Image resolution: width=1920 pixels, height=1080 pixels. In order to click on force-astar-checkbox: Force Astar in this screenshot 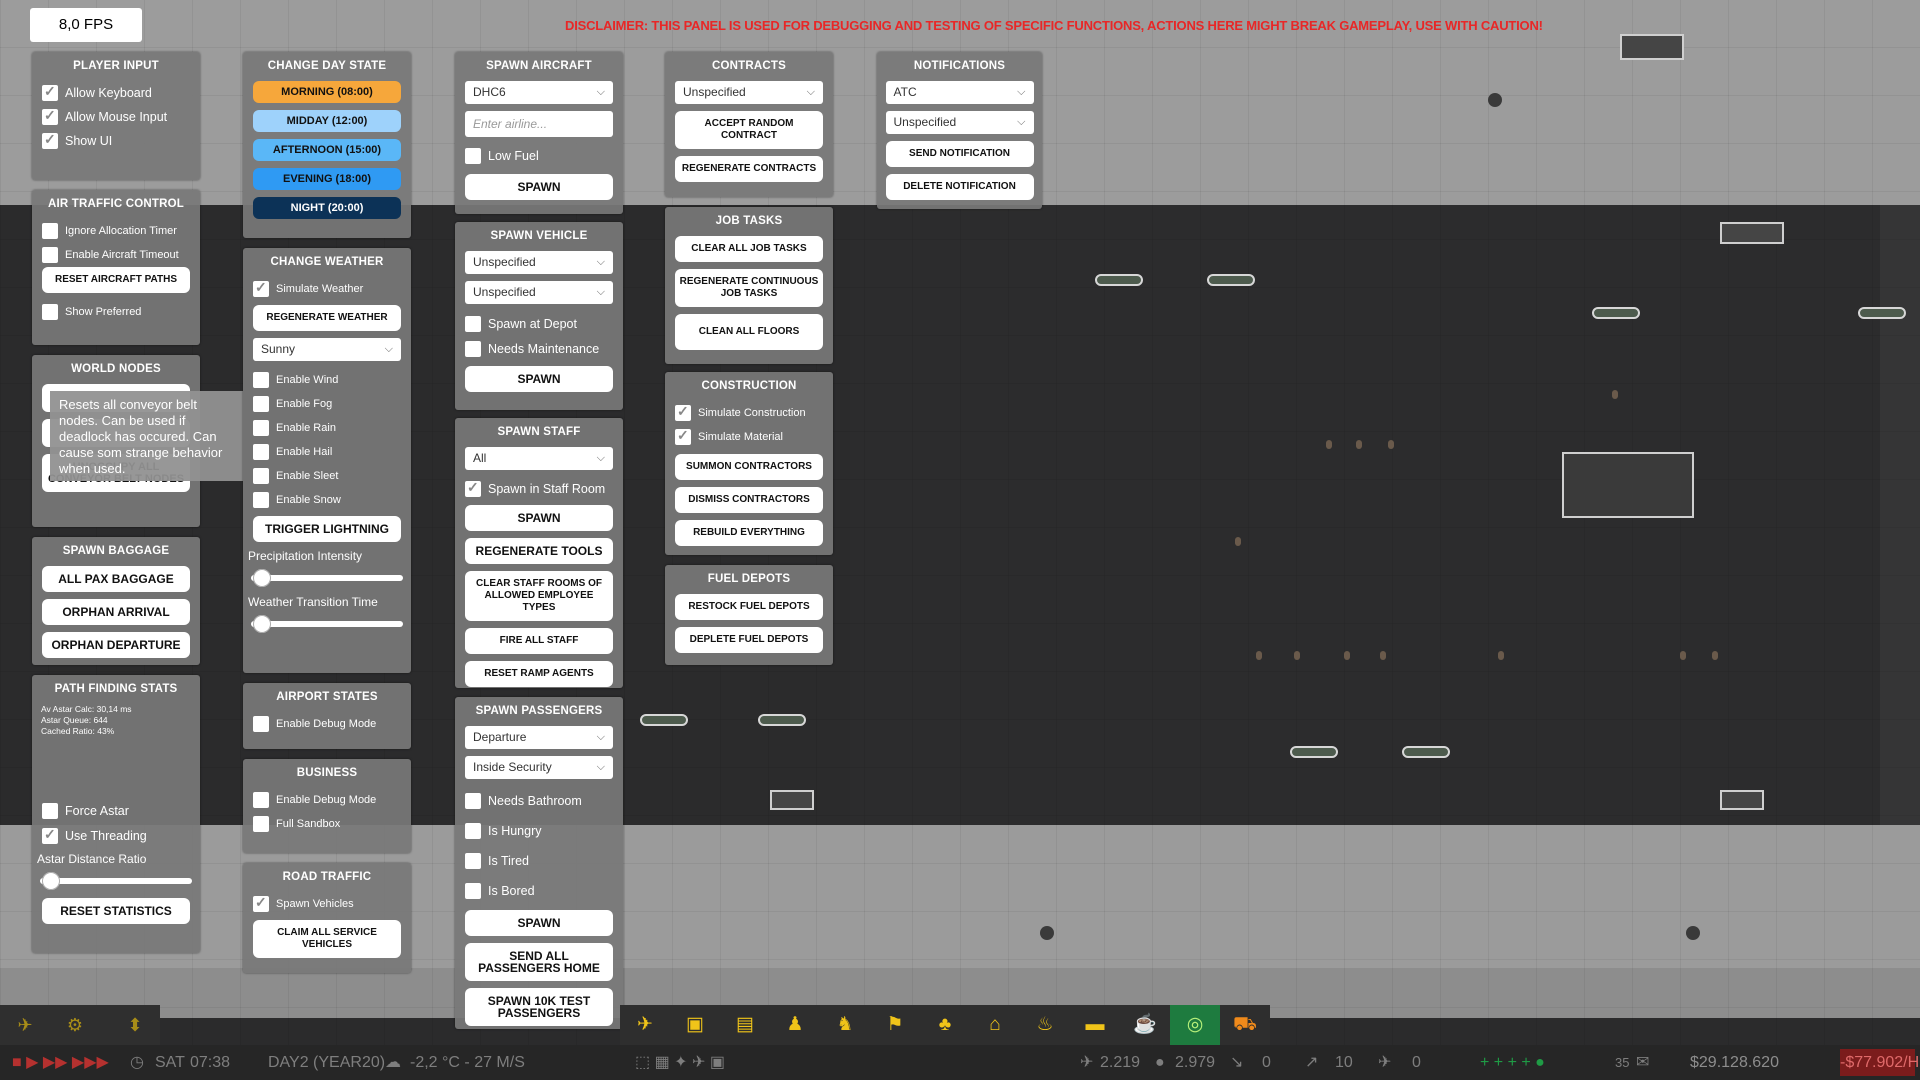, I will do `click(116, 810)`.